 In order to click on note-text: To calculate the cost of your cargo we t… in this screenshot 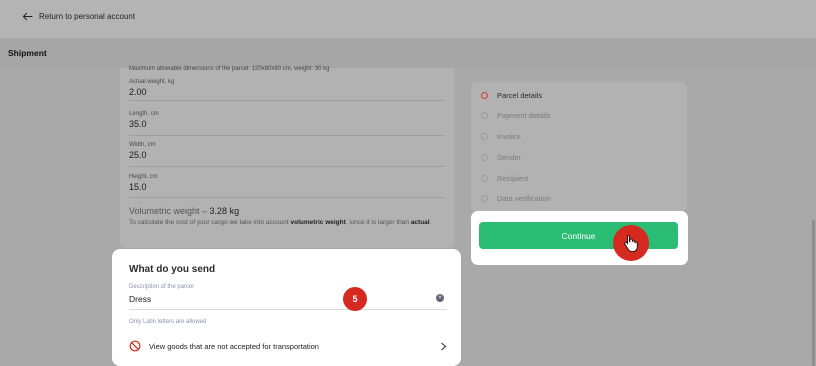, I will do `click(210, 222)`.